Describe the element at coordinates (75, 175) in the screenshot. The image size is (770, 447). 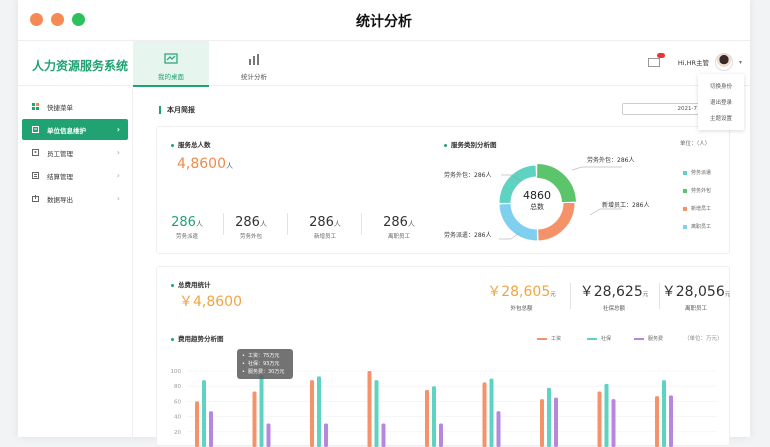
I see `sidebar-item-settlement: 结算管理 ›` at that location.